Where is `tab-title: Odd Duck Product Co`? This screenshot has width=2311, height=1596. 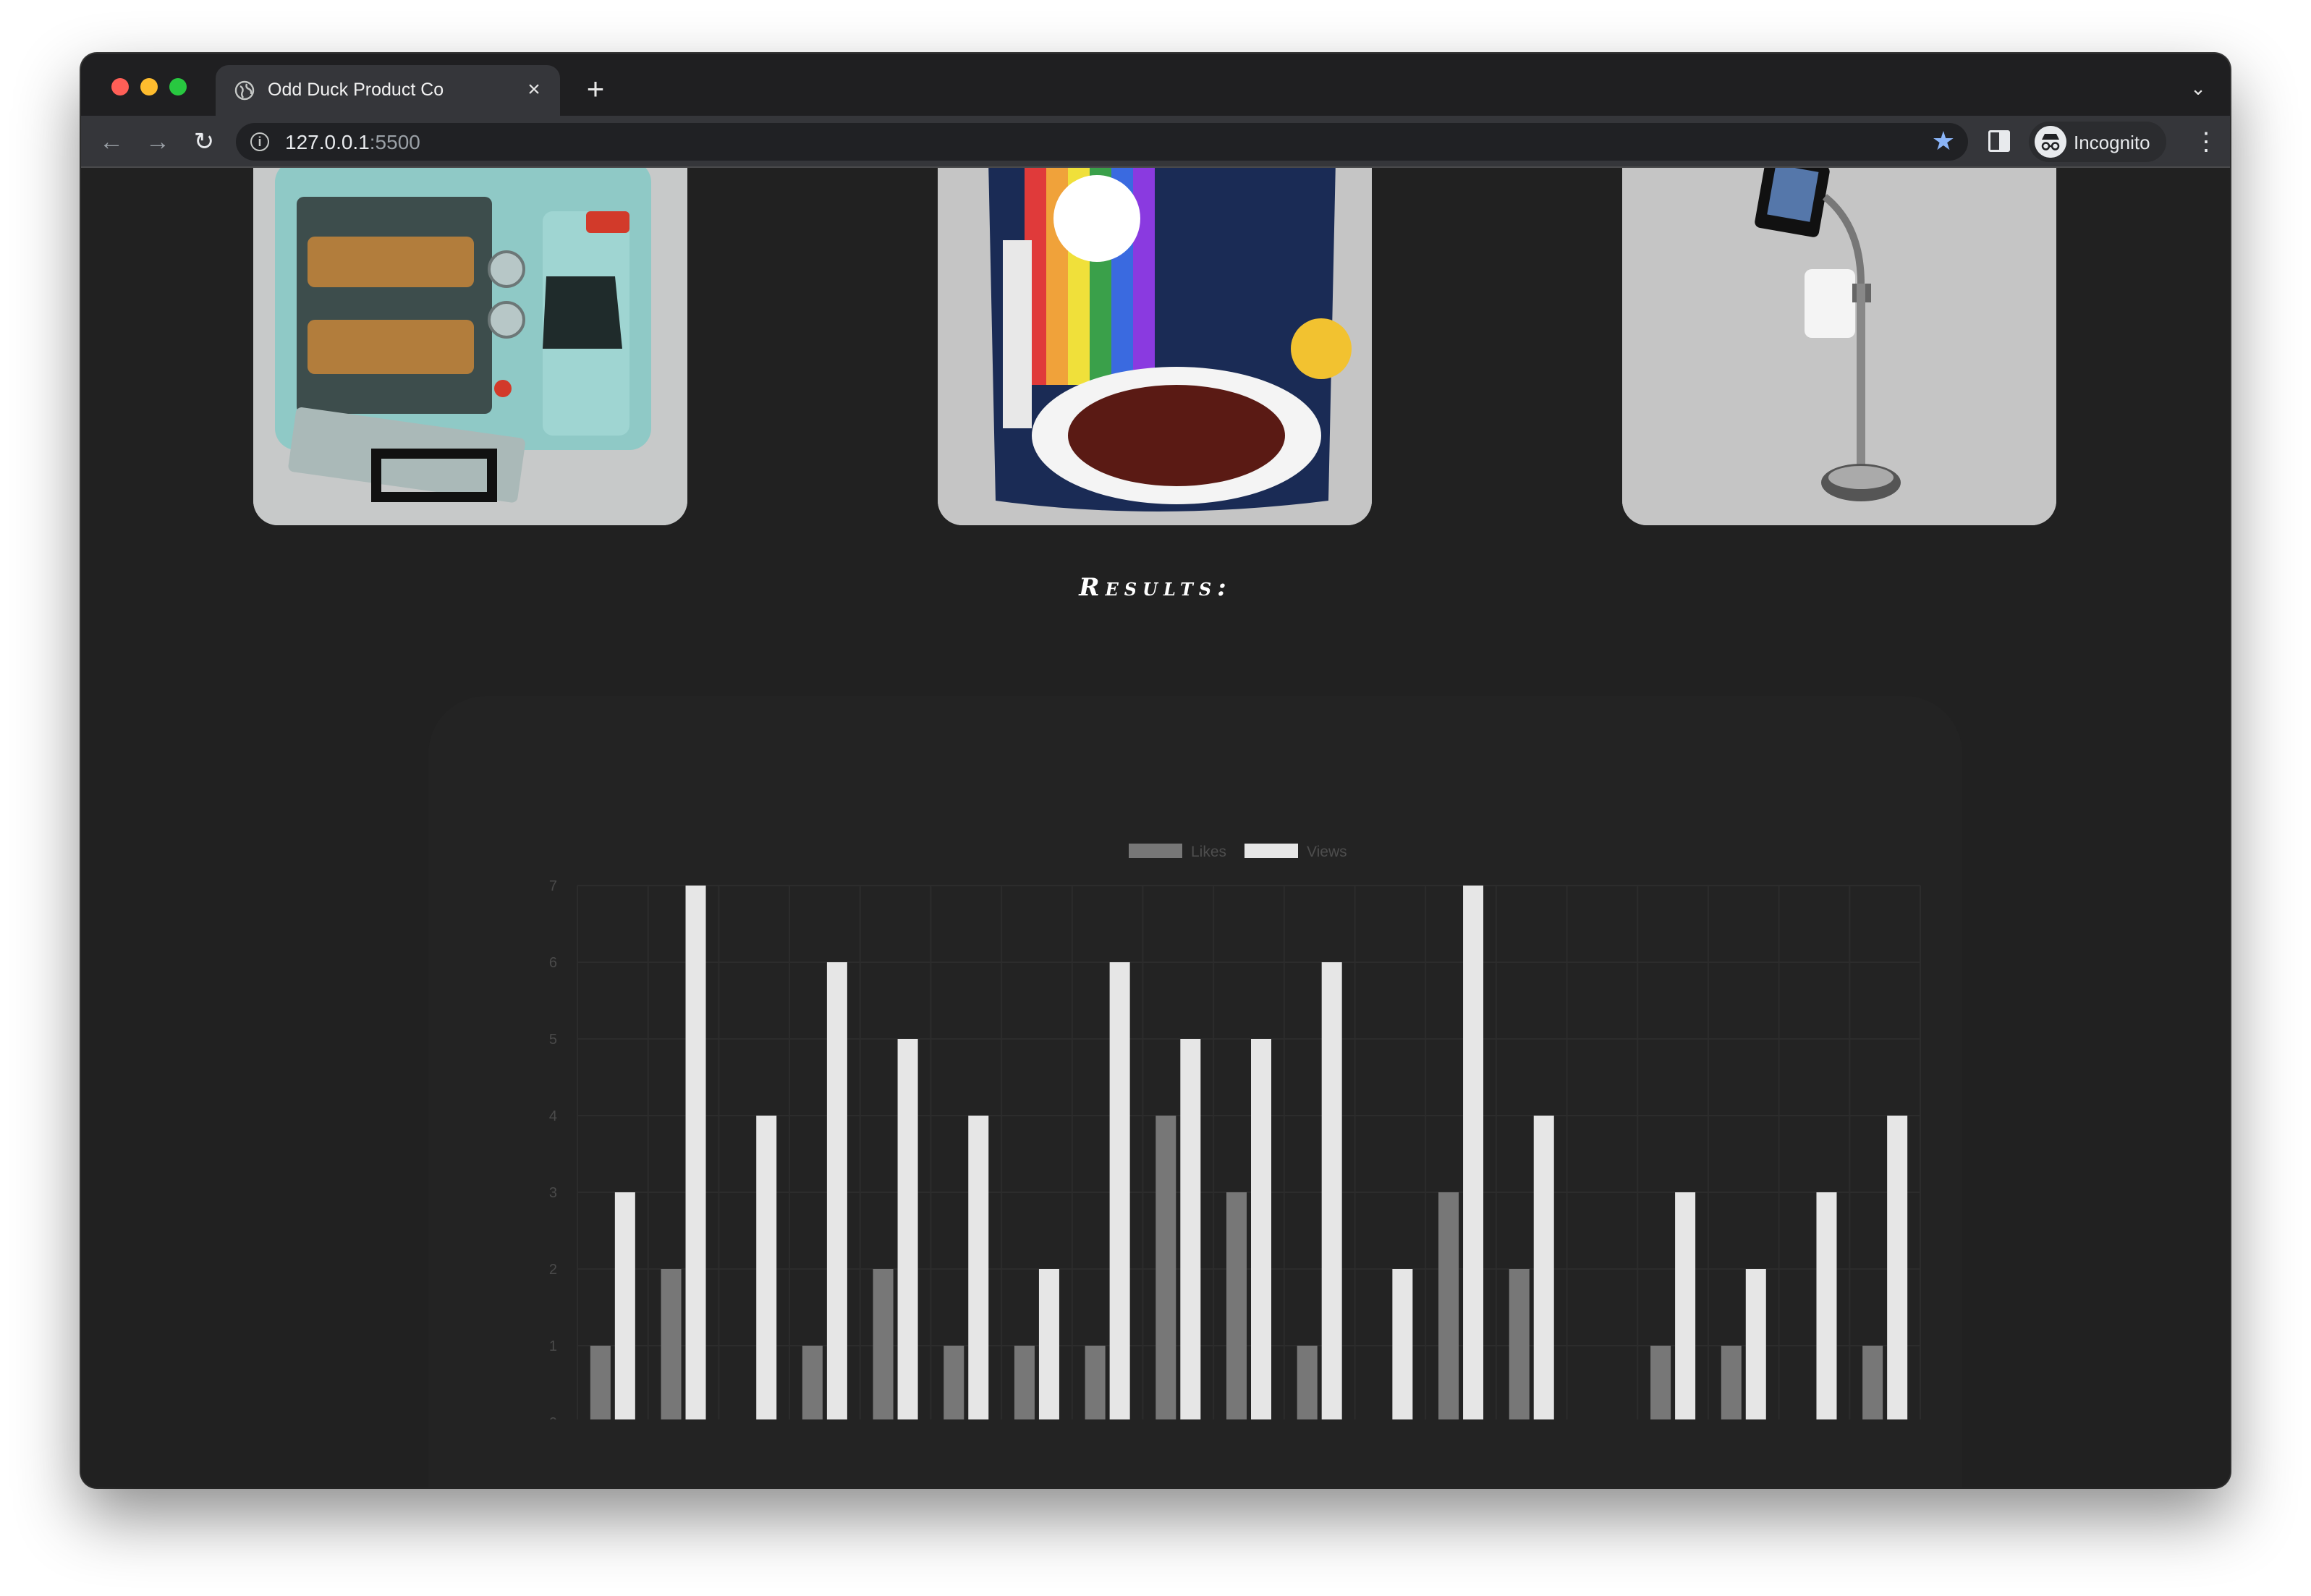
tab-title: Odd Duck Product Co is located at coordinates (356, 90).